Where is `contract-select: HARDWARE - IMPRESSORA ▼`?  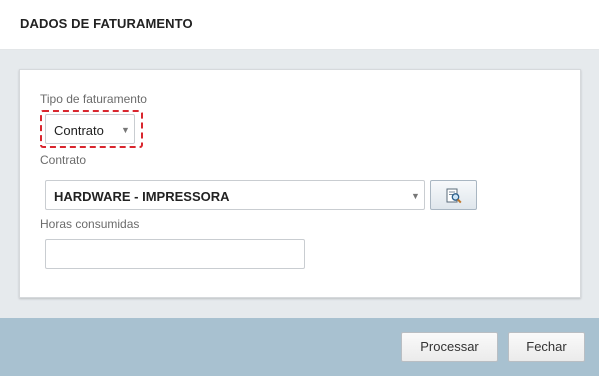
contract-select: HARDWARE - IMPRESSORA ▼ is located at coordinates (235, 195).